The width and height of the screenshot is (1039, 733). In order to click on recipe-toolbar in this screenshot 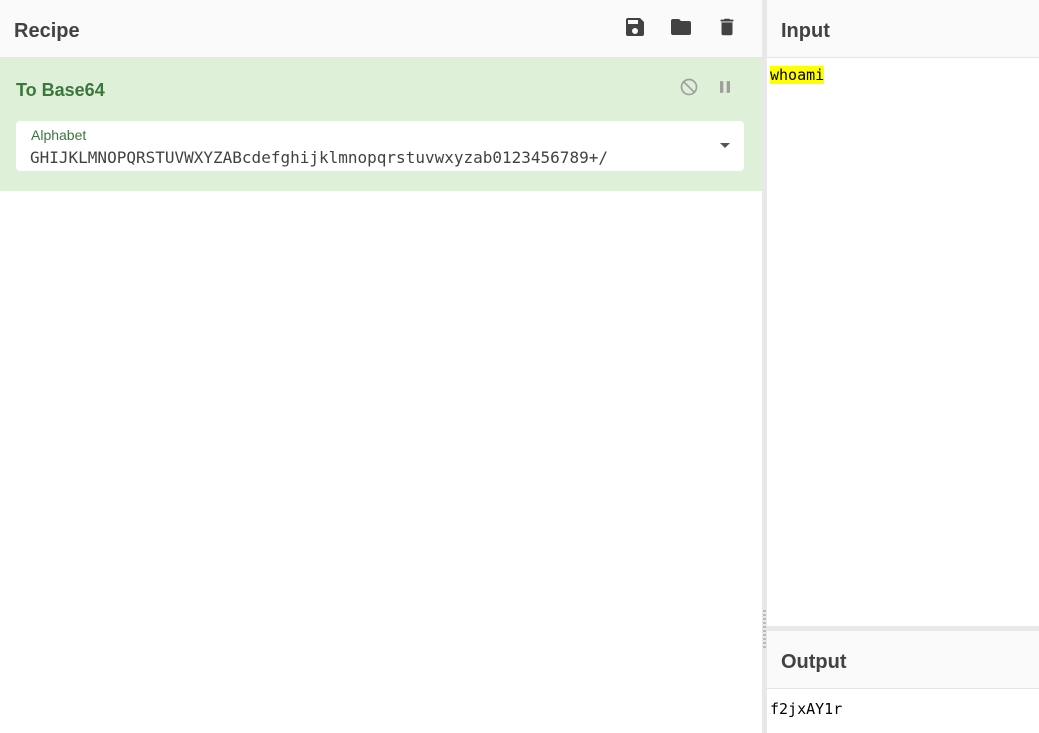, I will do `click(681, 27)`.